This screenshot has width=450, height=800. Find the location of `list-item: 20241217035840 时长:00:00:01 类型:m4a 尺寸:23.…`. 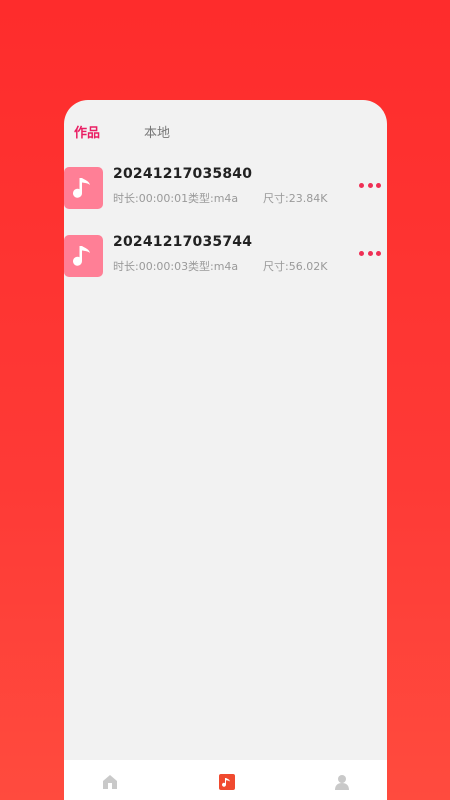

list-item: 20241217035840 时长:00:00:01 类型:m4a 尺寸:23.… is located at coordinates (225, 196).